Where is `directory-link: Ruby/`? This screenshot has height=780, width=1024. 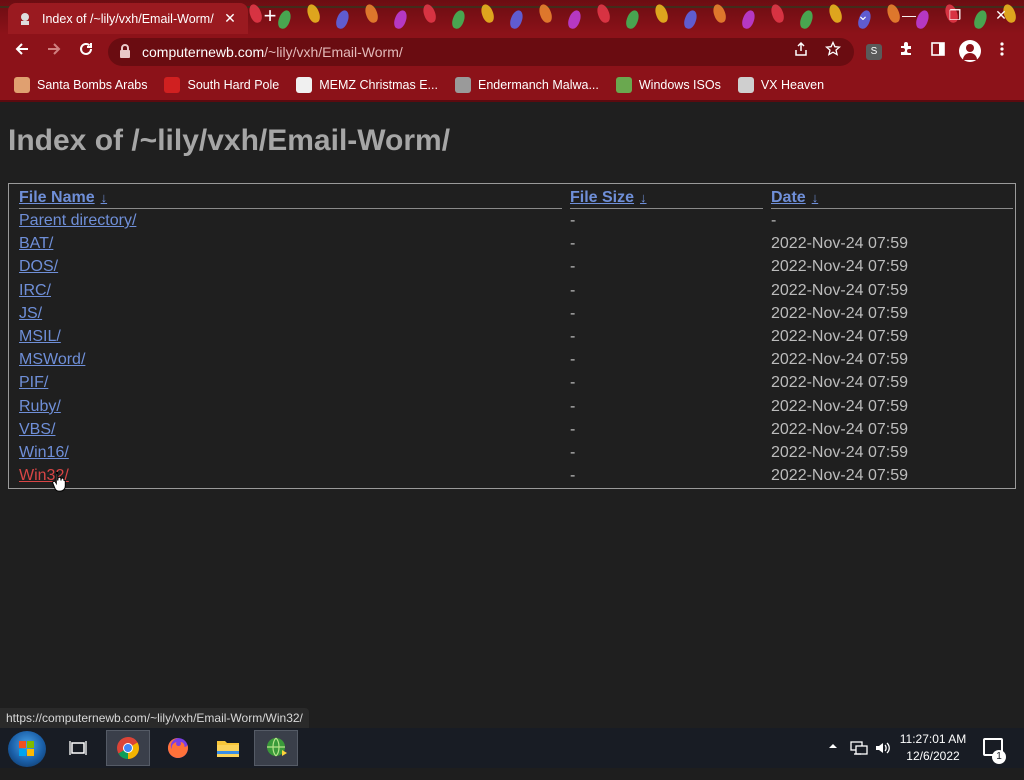
directory-link: Ruby/ is located at coordinates (40, 406).